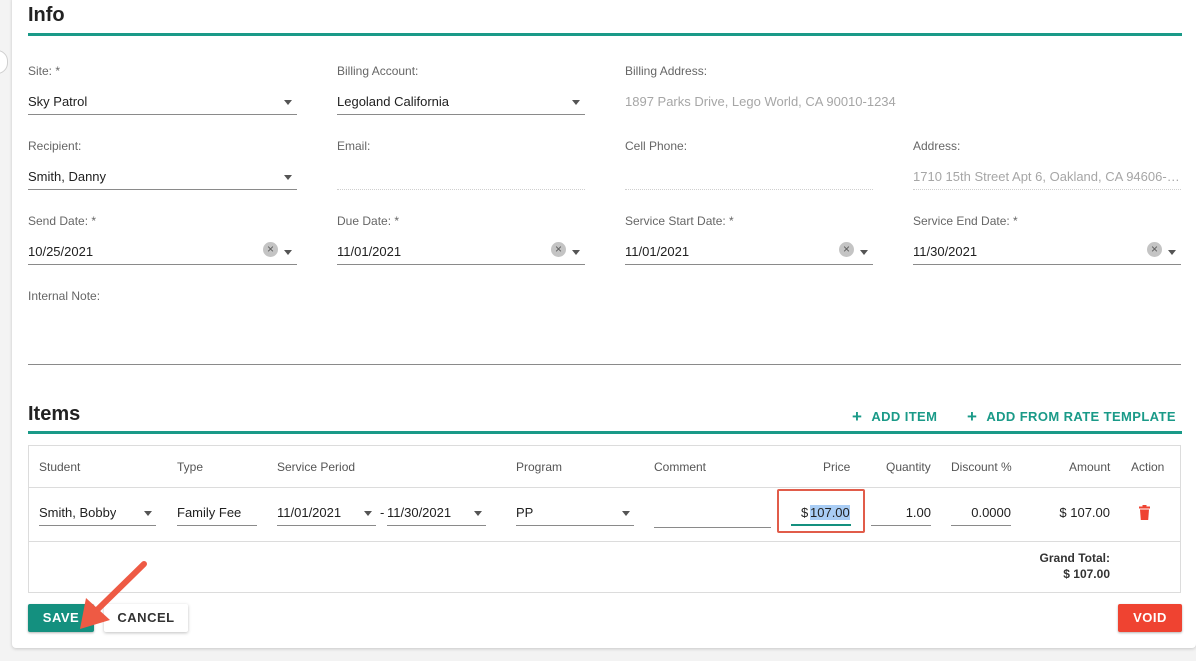 The height and width of the screenshot is (661, 1196). What do you see at coordinates (190, 467) in the screenshot?
I see `column-header-type: Type` at bounding box center [190, 467].